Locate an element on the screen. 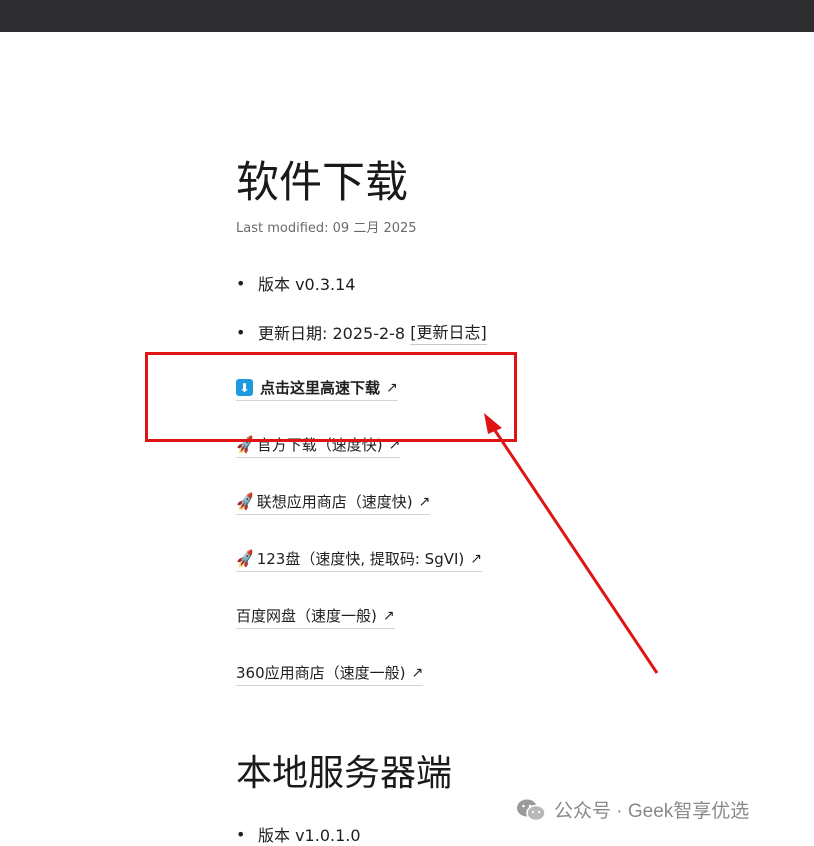  page-title: 软件下载 is located at coordinates (322, 183).